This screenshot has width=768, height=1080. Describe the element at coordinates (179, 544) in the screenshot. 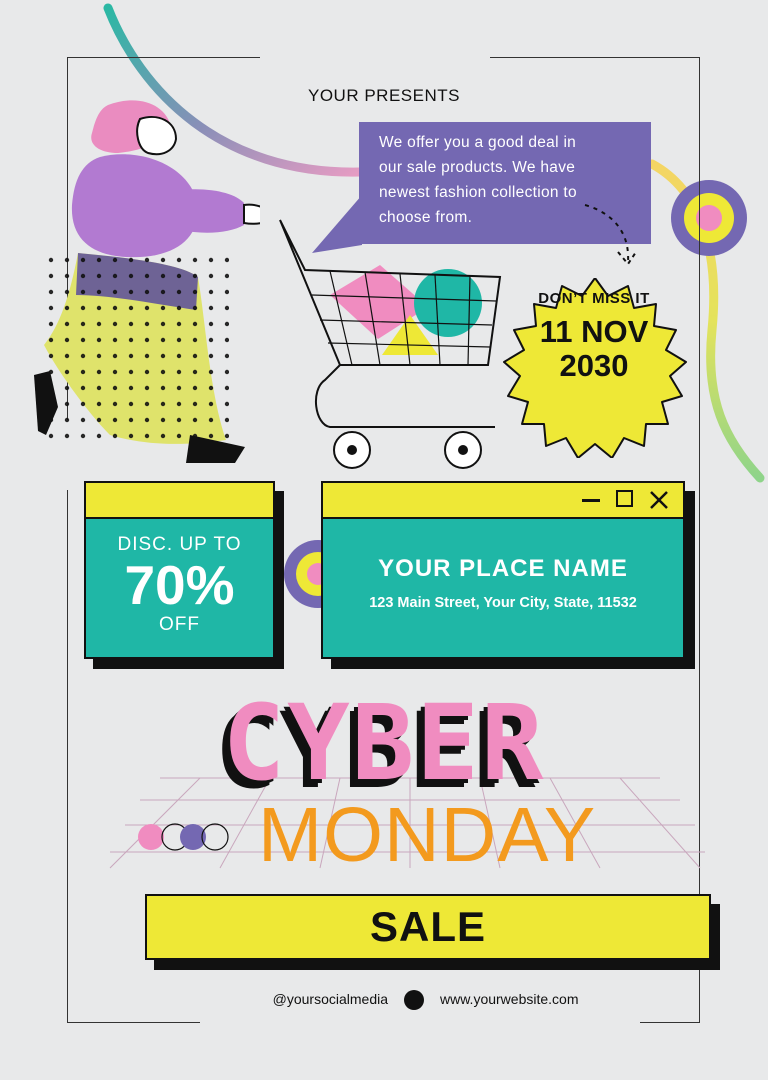

I see `discount-prefix: DISC. UP TO` at that location.